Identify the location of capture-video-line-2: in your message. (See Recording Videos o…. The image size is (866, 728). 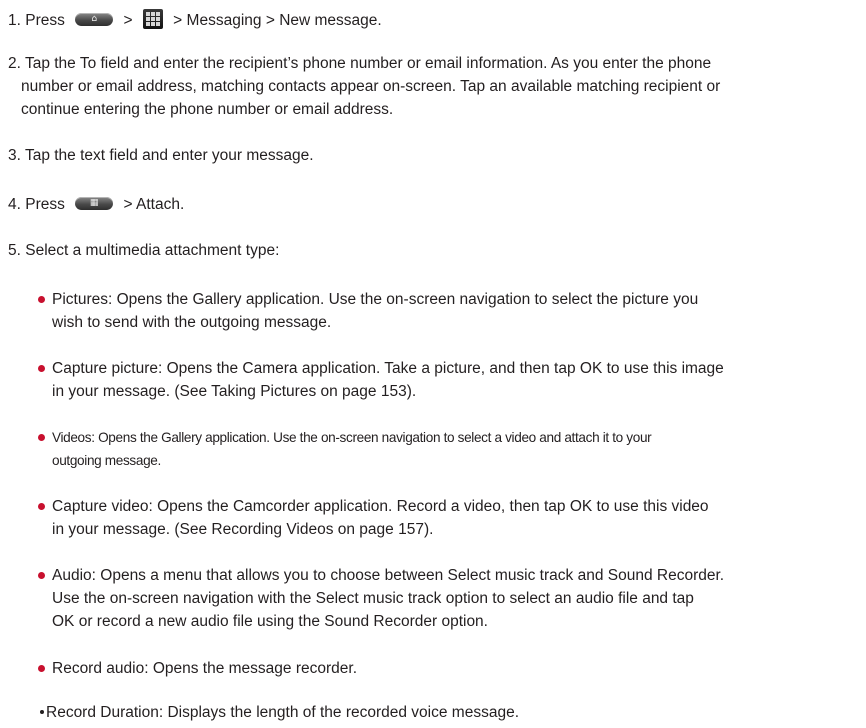
(243, 529).